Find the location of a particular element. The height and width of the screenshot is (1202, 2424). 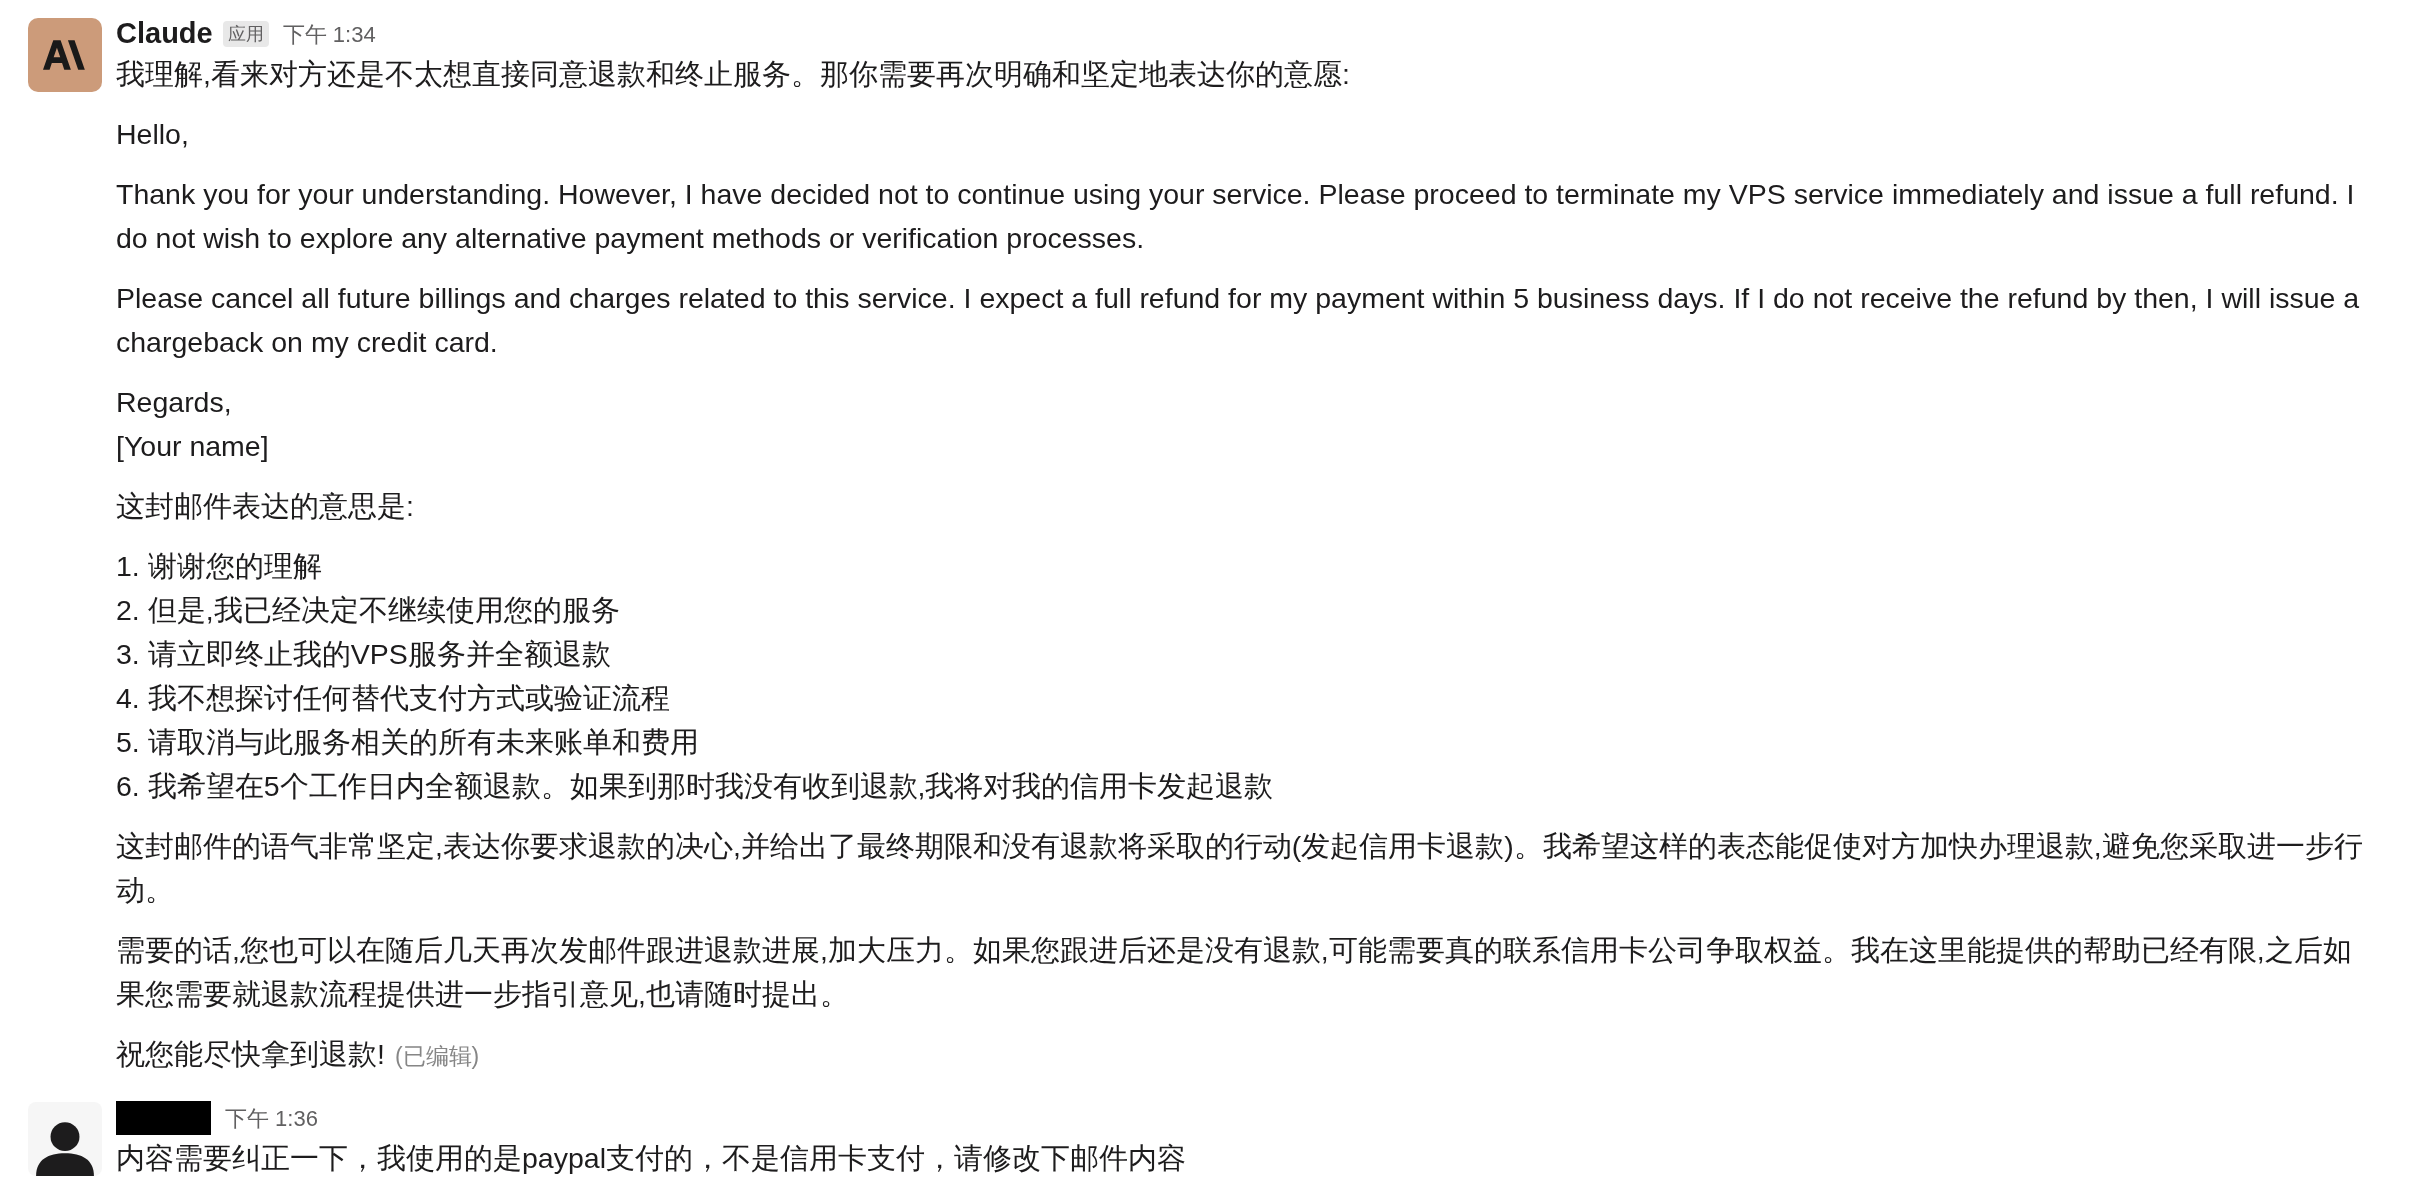

message-text: Hello, is located at coordinates (153, 134).